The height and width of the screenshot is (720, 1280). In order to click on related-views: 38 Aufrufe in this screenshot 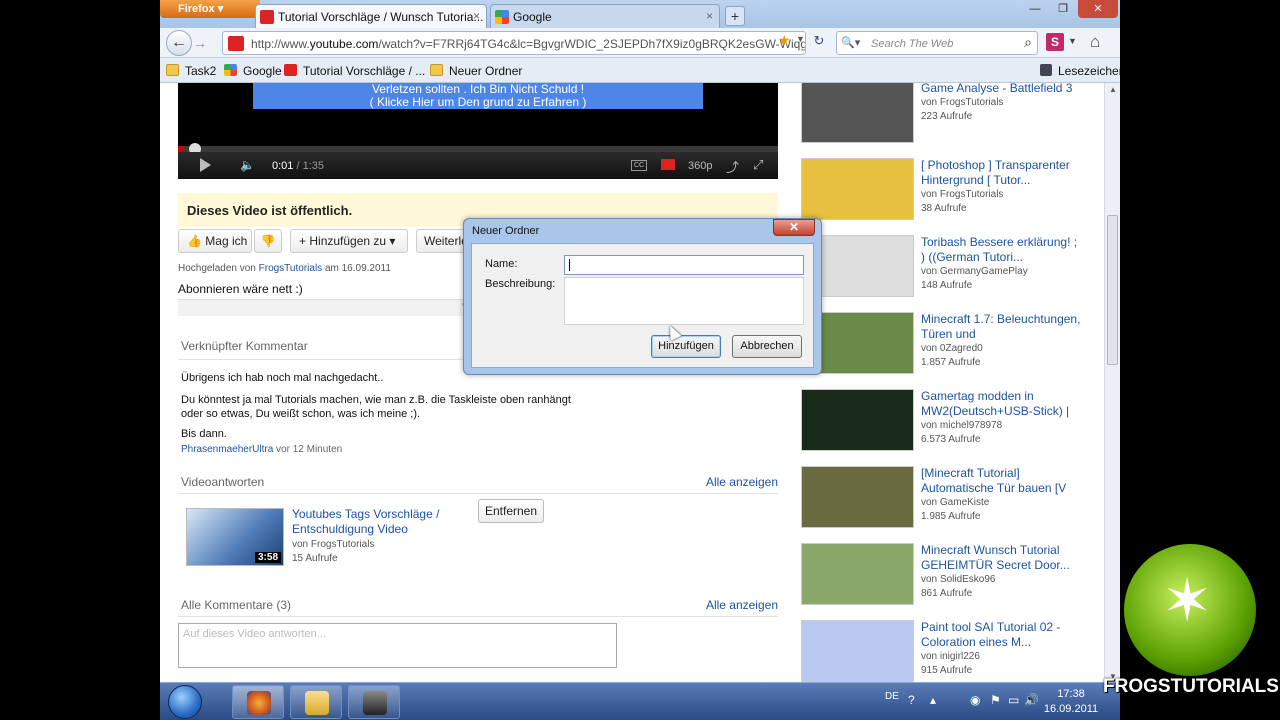, I will do `click(944, 208)`.